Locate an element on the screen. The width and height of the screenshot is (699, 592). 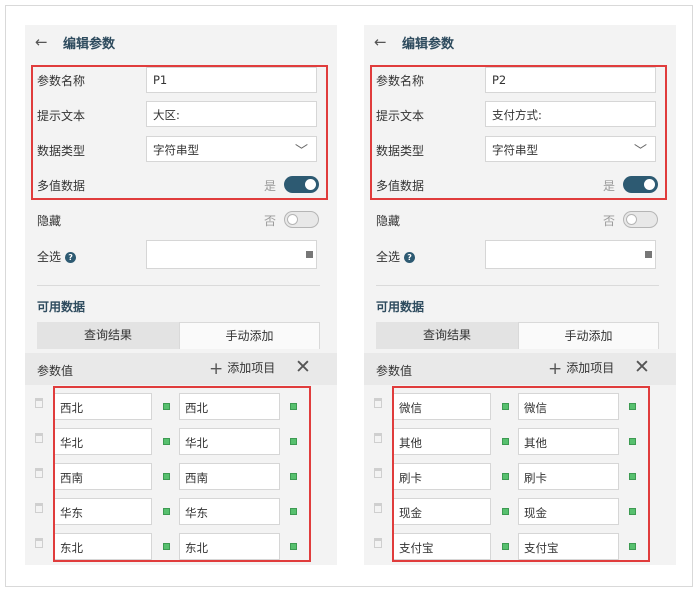
display-input: 华北 is located at coordinates (229, 441).